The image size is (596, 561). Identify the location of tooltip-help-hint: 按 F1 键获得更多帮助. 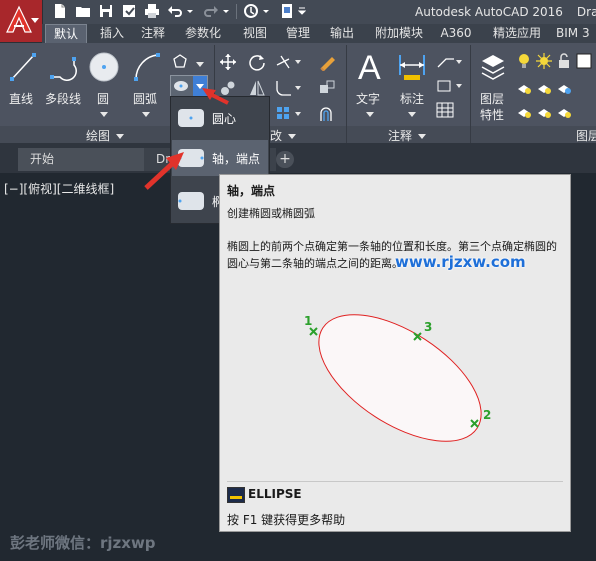
(286, 520).